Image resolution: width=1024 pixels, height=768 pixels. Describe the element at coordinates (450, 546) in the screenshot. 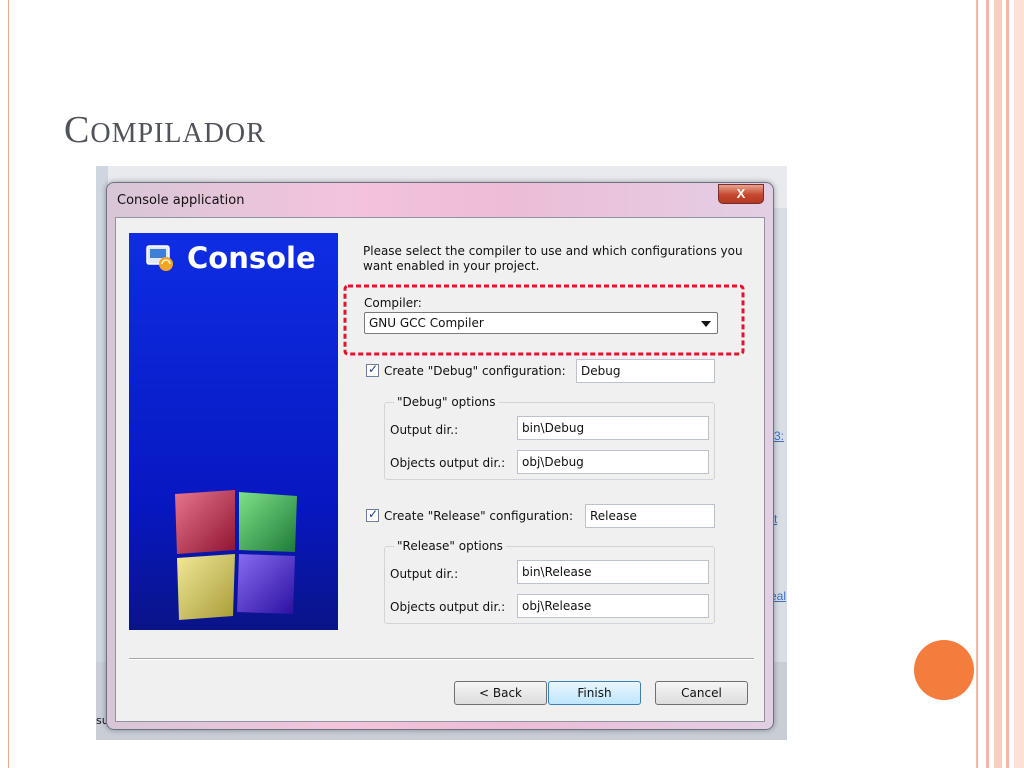

I see `release-options-title: "Release" options` at that location.